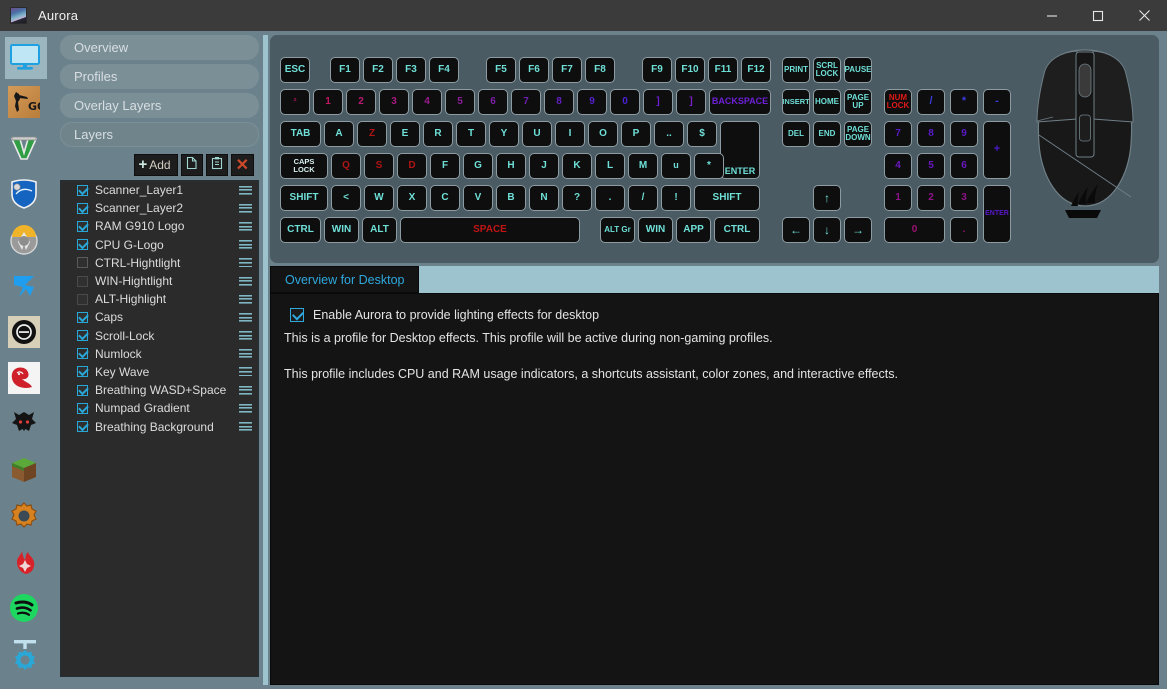 This screenshot has width=1167, height=689. I want to click on keyboard-key: *, so click(709, 166).